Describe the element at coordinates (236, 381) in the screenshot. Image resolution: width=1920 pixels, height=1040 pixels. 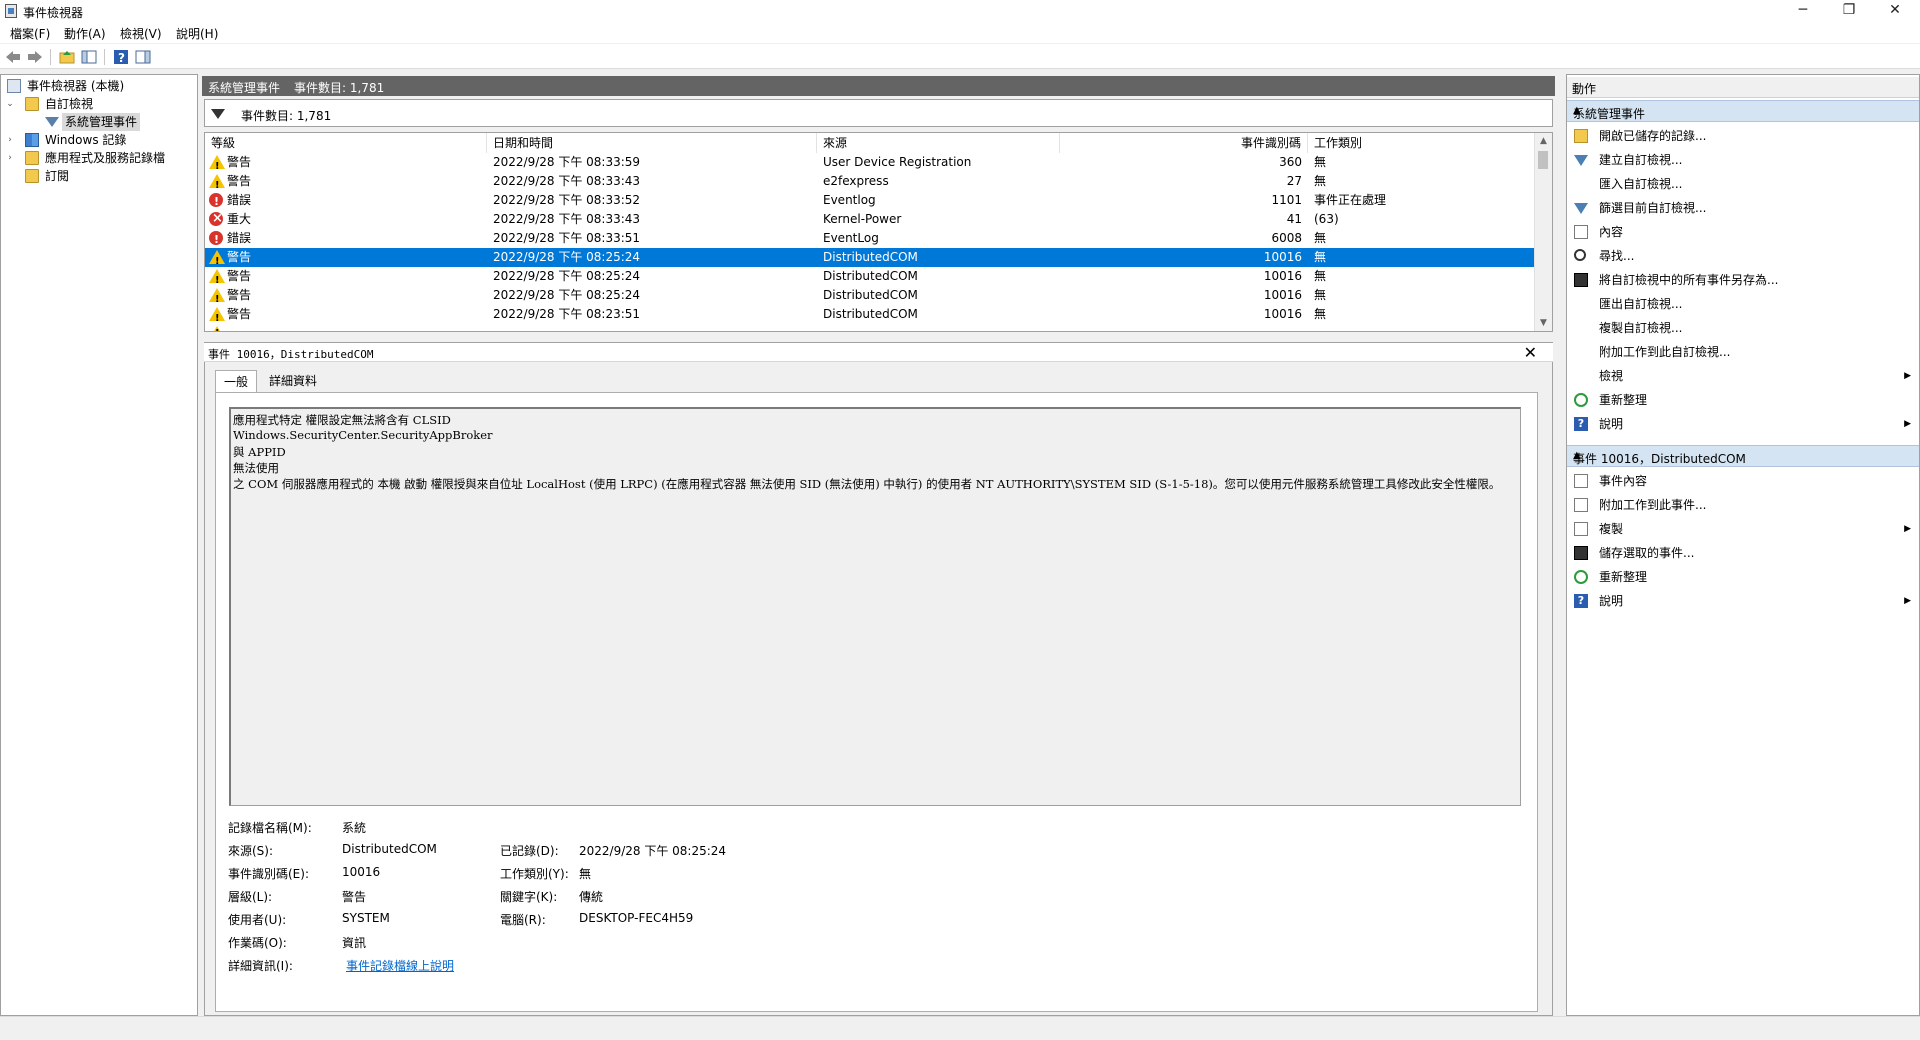
I see `tab-general: 一般` at that location.